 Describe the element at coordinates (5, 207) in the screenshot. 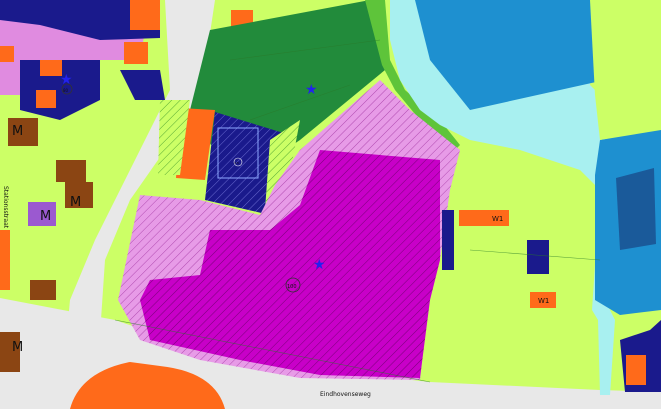

I see `street-label-2: Stationsstraat` at that location.